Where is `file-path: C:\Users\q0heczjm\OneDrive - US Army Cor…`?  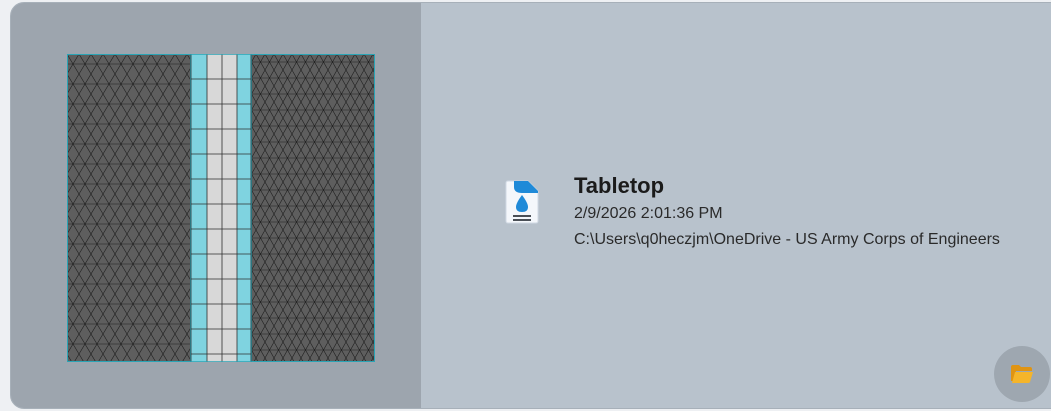 file-path: C:\Users\q0heczjm\OneDrive - US Army Cor… is located at coordinates (787, 239).